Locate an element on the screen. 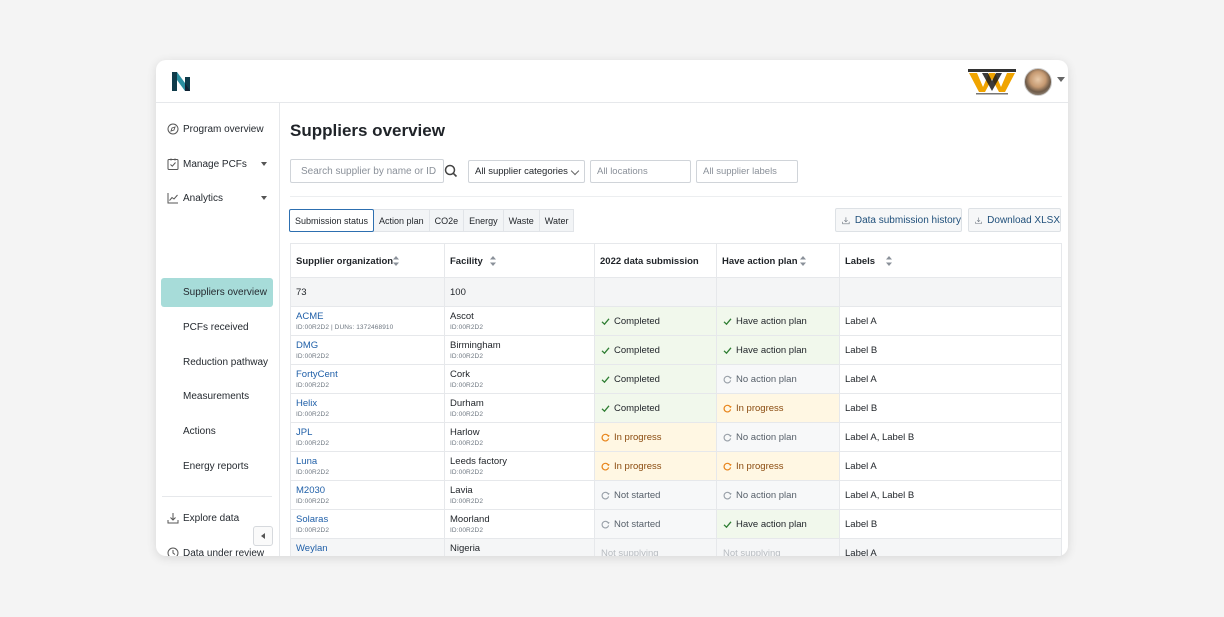  facility-name: Moorland is located at coordinates (470, 519).